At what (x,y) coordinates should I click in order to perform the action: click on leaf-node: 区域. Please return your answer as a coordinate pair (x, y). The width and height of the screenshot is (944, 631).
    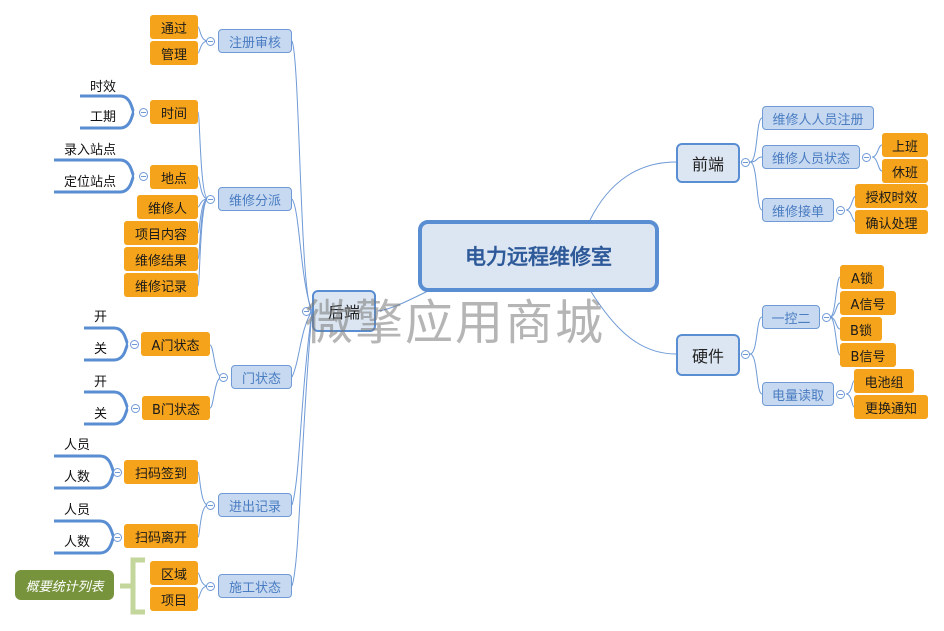
    Looking at the image, I should click on (174, 573).